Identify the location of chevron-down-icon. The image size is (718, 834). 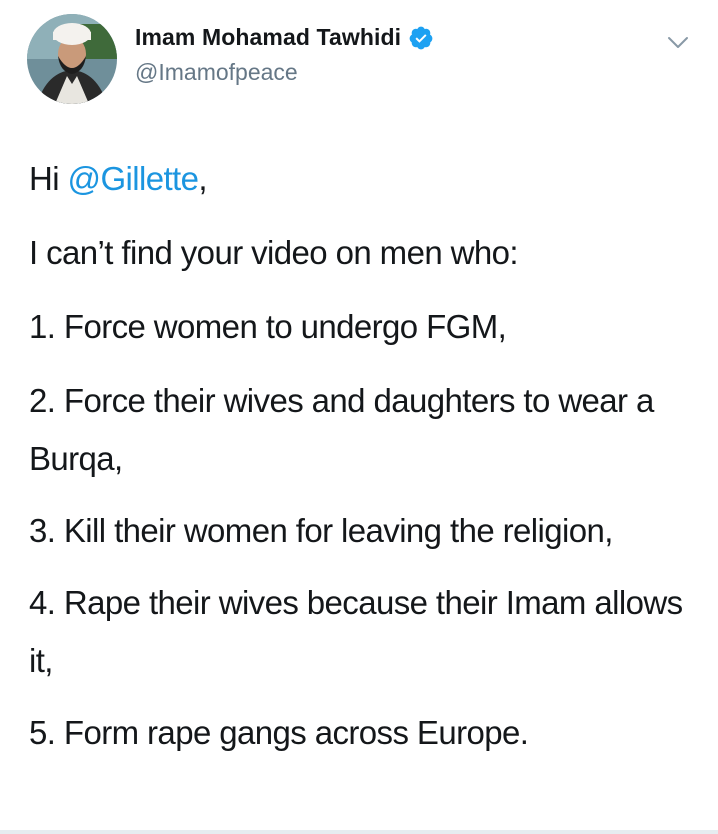
(678, 43).